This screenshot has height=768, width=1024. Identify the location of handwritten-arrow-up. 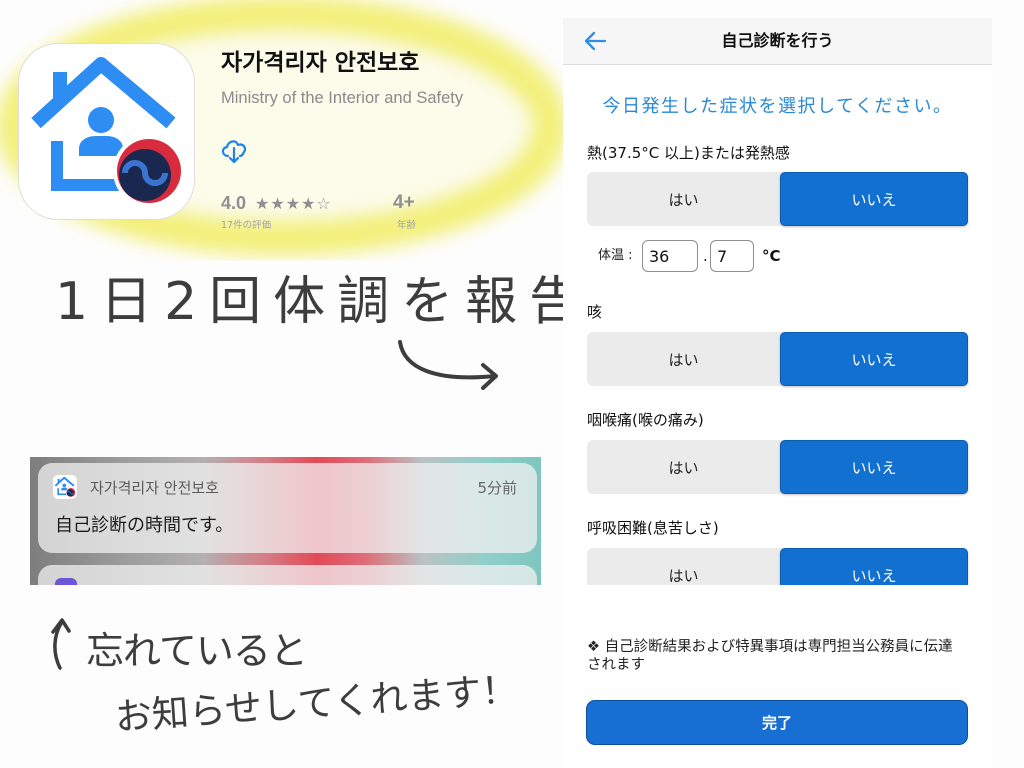
(61, 644).